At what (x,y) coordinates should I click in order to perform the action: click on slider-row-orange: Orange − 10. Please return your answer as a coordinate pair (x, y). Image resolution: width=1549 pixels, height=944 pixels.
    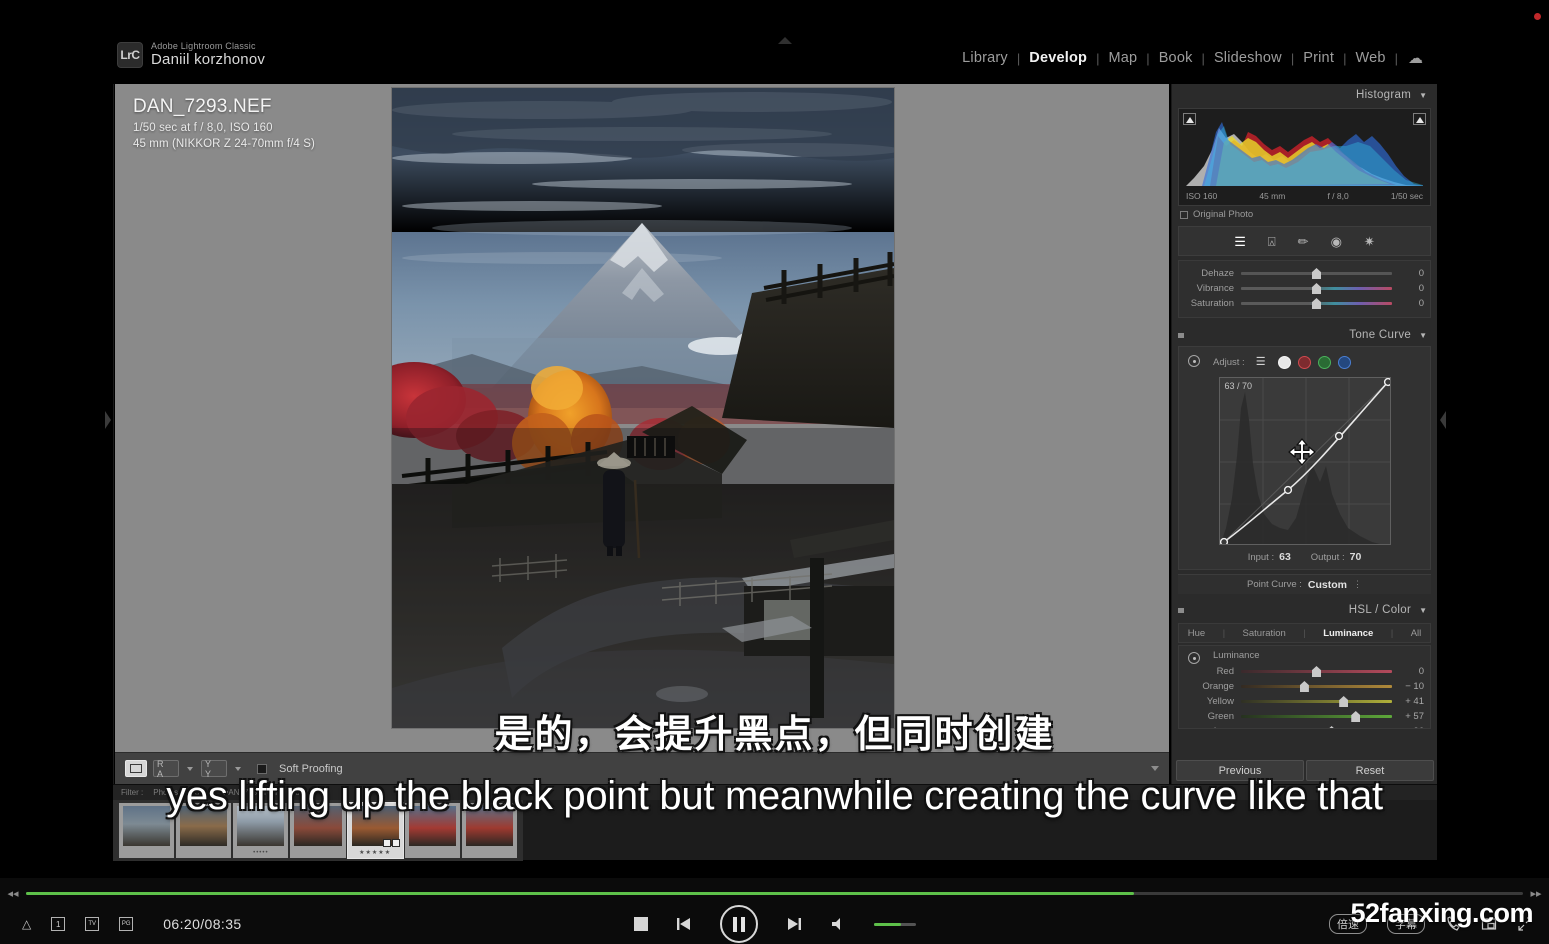
    Looking at the image, I should click on (1304, 686).